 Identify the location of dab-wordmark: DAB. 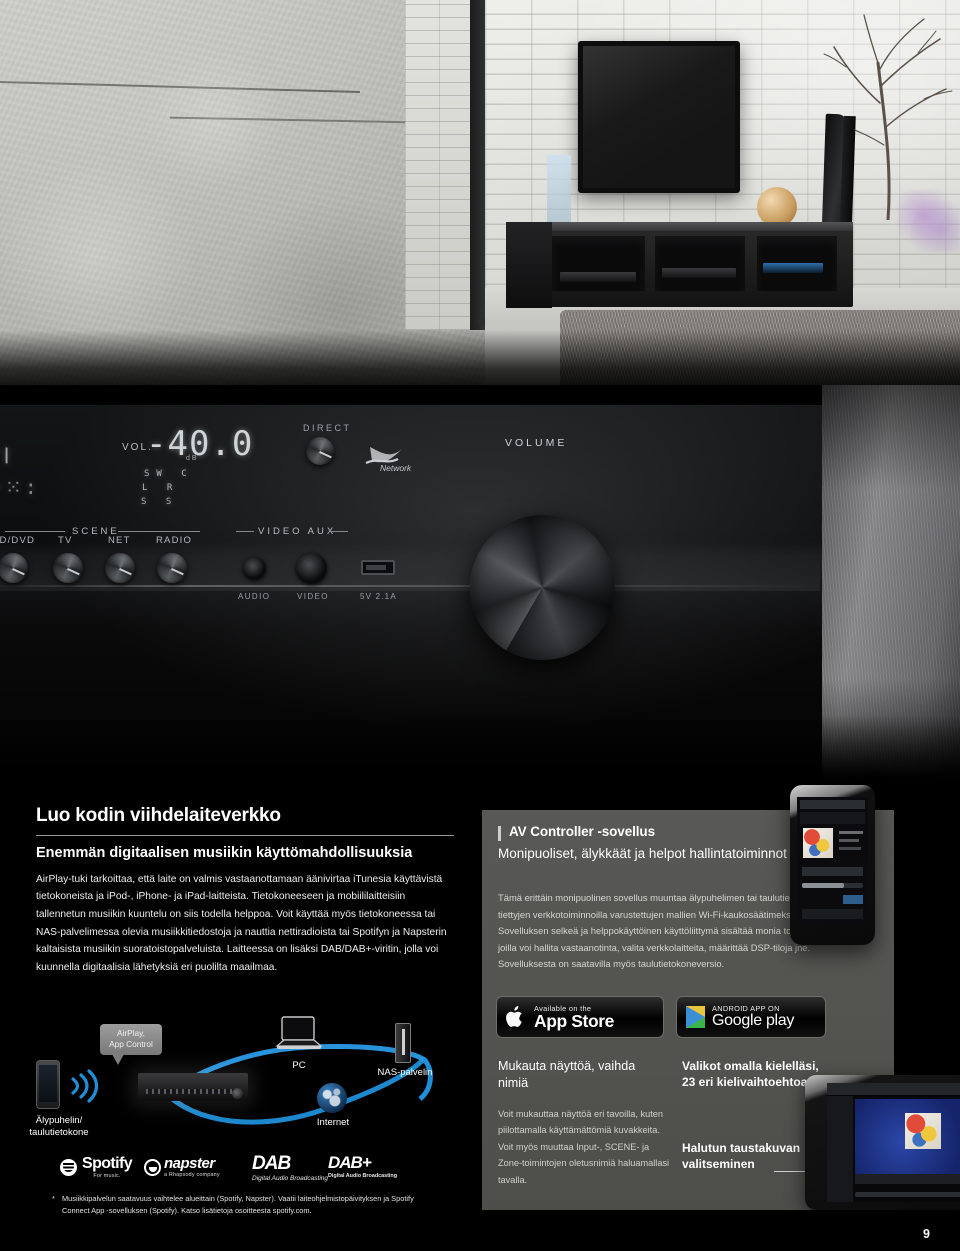
(271, 1163).